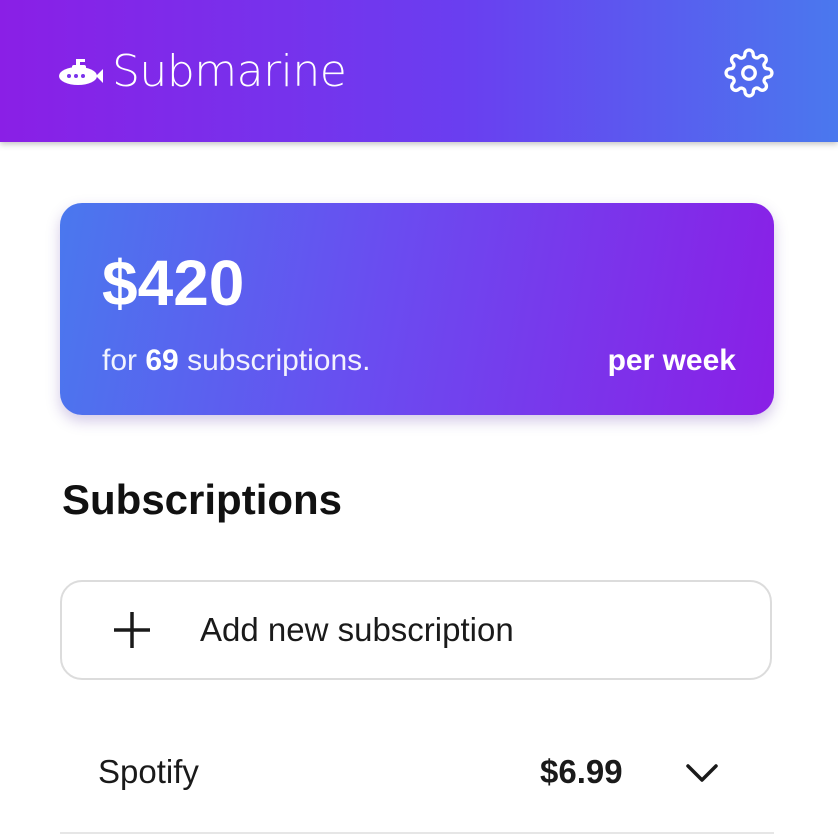 The image size is (838, 838). Describe the element at coordinates (132, 630) in the screenshot. I see `plus-icon` at that location.